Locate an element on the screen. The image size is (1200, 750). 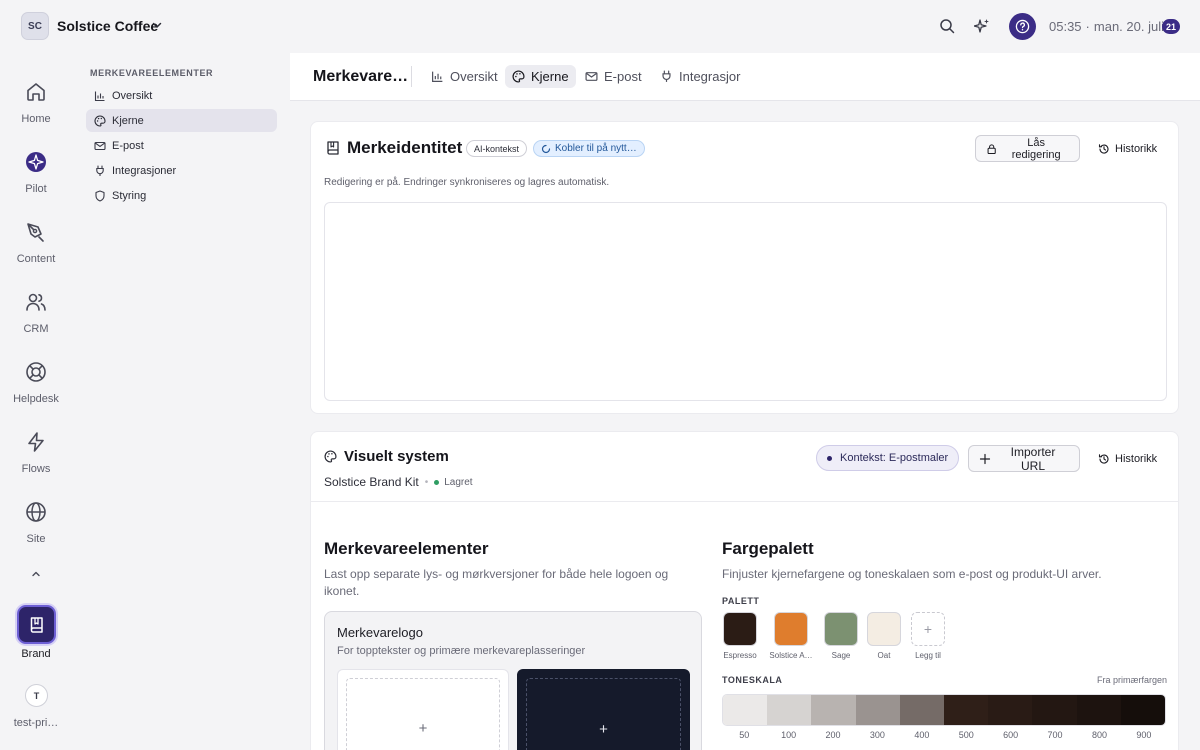
day-badge: 21 is located at coordinates (1171, 26).